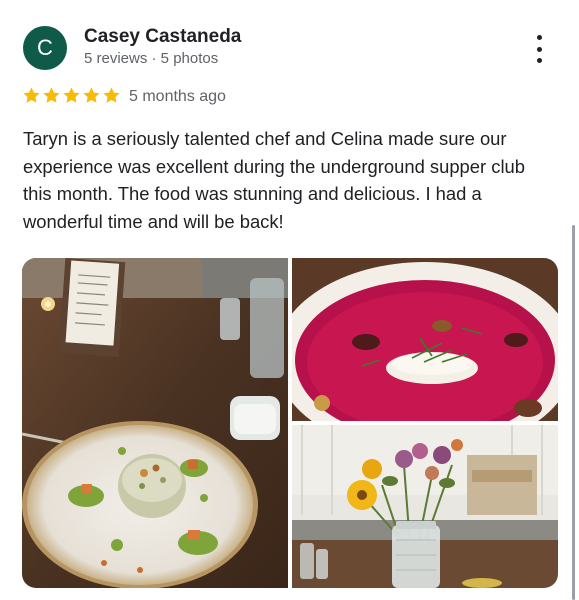  Describe the element at coordinates (162, 37) in the screenshot. I see `reviewer-name: Casey Castaneda` at that location.